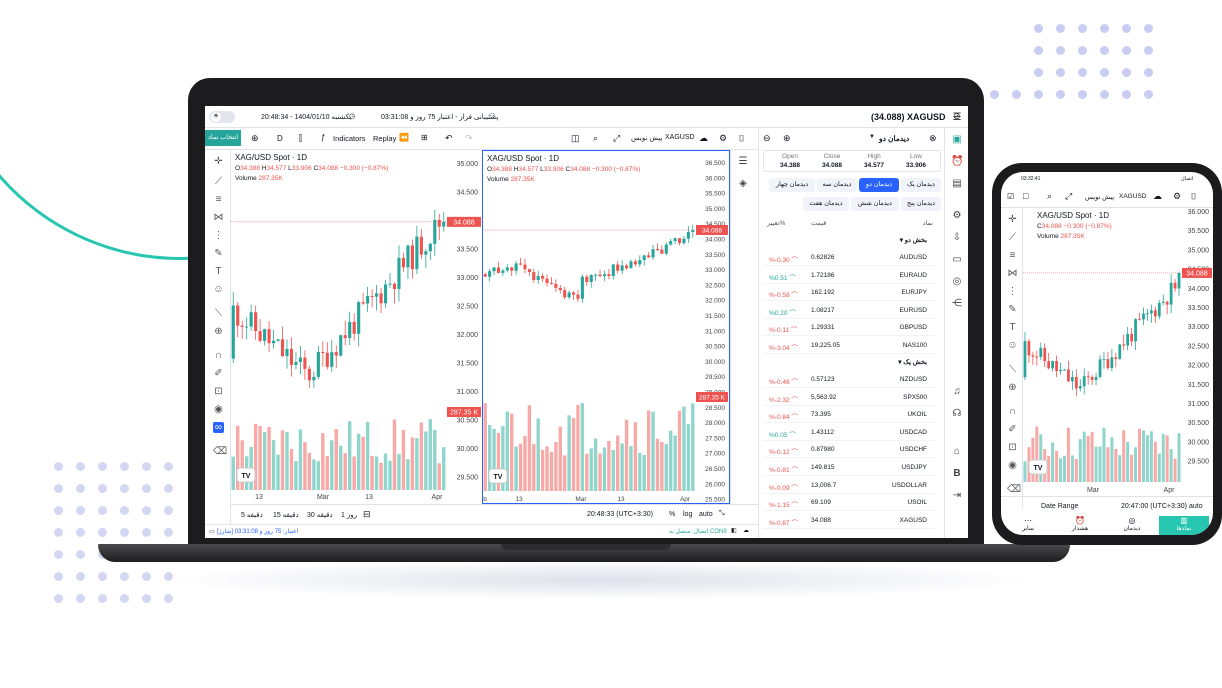 The height and width of the screenshot is (688, 1222). What do you see at coordinates (218, 161) in the screenshot?
I see `crosshair-icon: ✛` at bounding box center [218, 161].